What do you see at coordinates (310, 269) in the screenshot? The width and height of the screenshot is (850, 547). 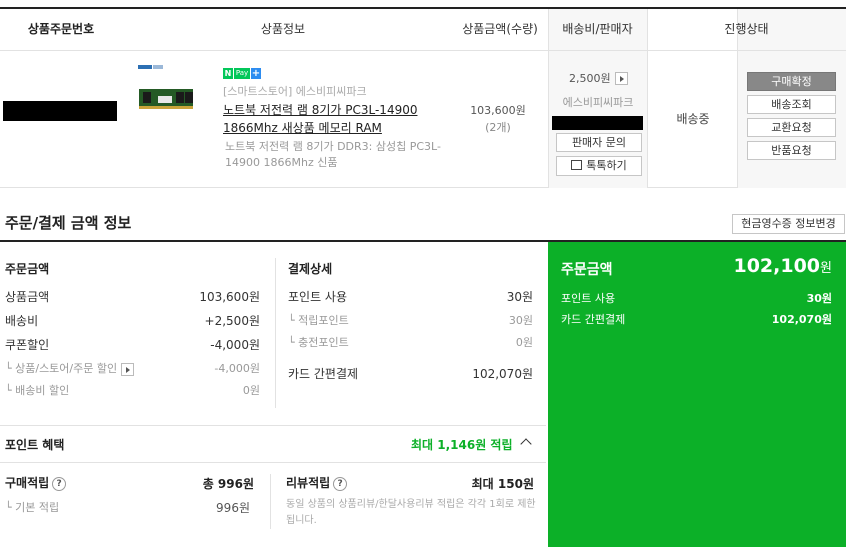 I see `payment-detail-title: 결제상세` at bounding box center [310, 269].